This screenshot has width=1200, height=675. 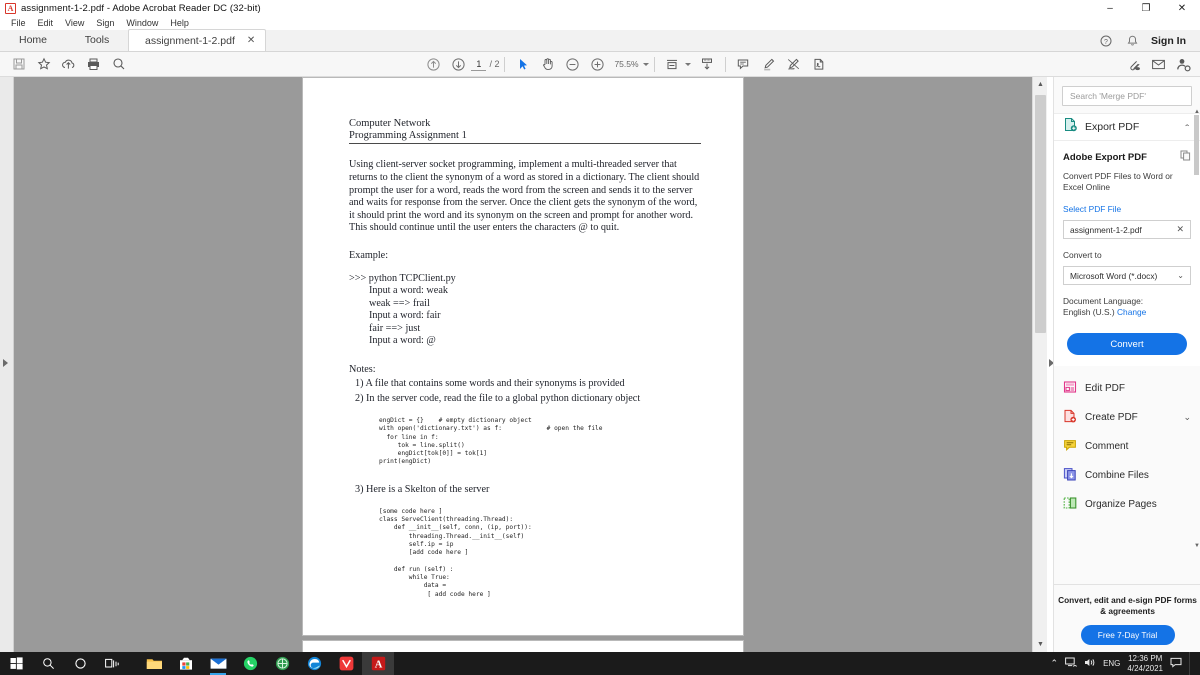 What do you see at coordinates (433, 64) in the screenshot?
I see `previous-page-icon` at bounding box center [433, 64].